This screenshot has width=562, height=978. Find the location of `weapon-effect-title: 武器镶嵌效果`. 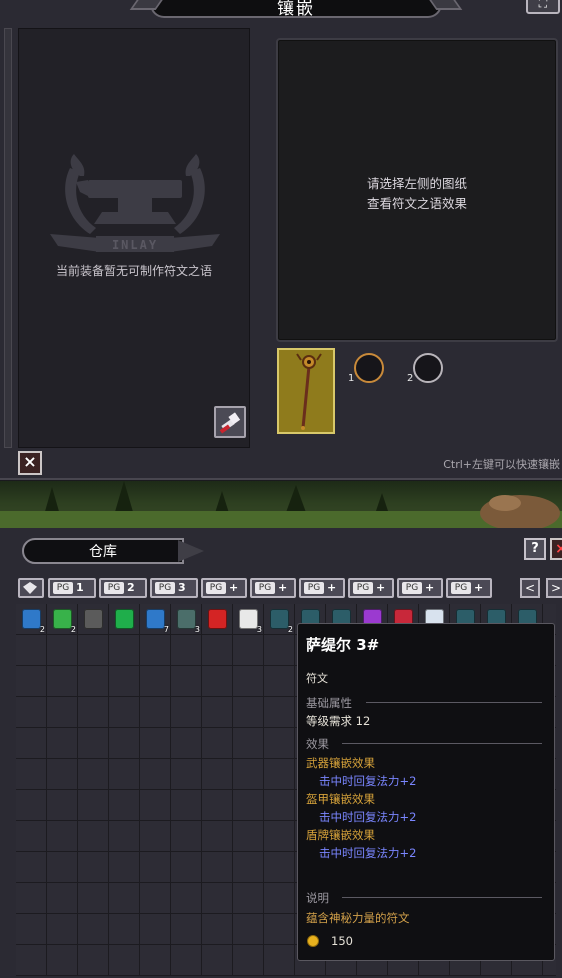

weapon-effect-title: 武器镶嵌效果 is located at coordinates (340, 763).